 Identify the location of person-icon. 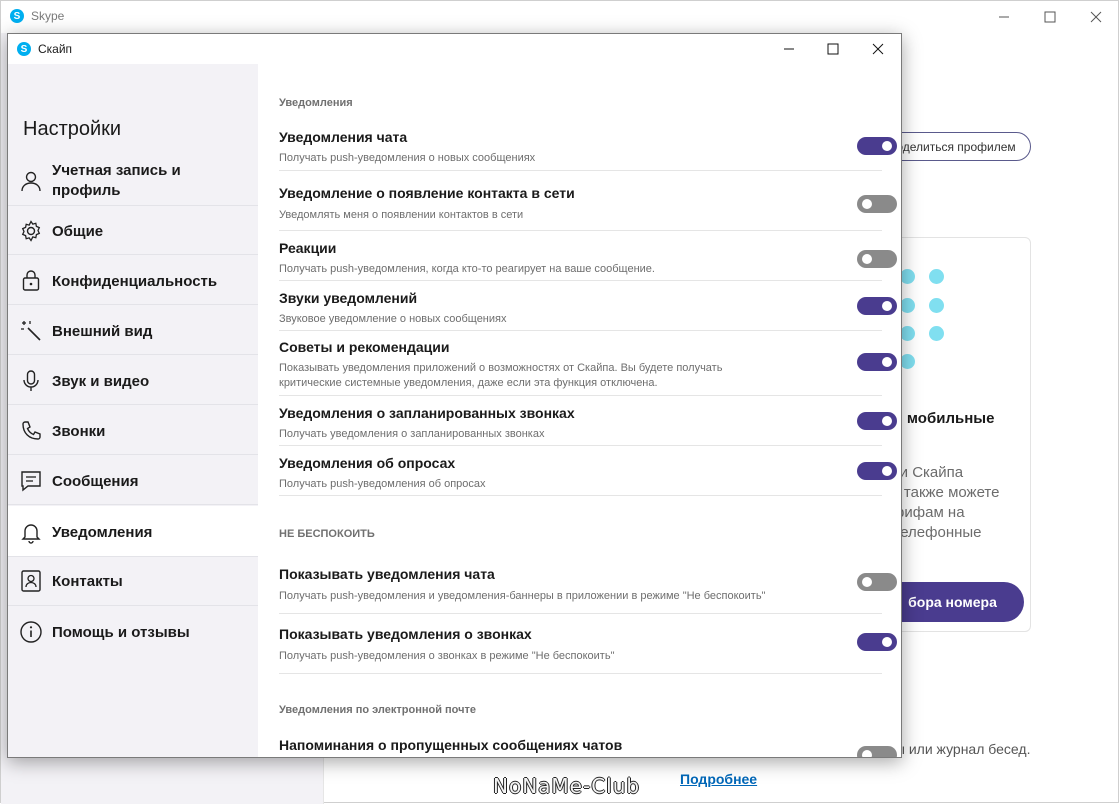
(31, 181).